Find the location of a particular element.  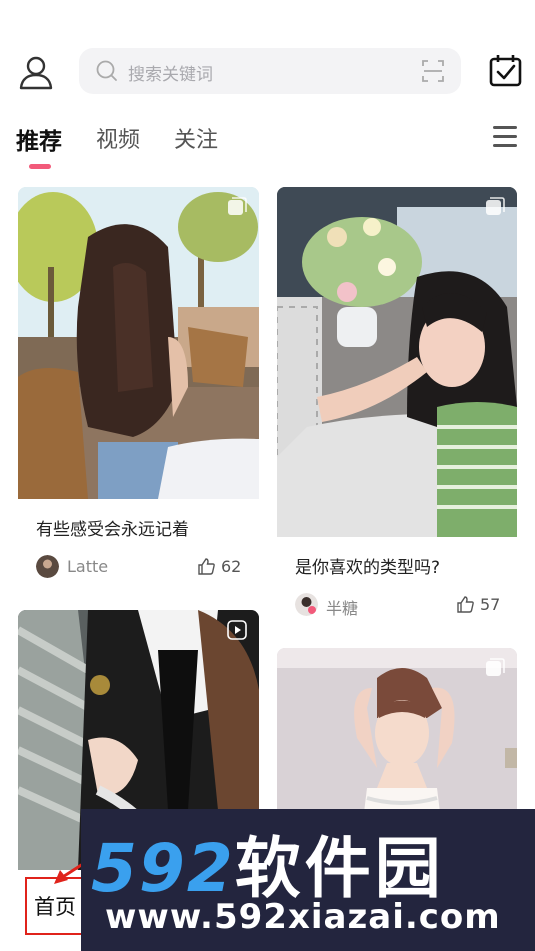

menu-icon is located at coordinates (505, 137).